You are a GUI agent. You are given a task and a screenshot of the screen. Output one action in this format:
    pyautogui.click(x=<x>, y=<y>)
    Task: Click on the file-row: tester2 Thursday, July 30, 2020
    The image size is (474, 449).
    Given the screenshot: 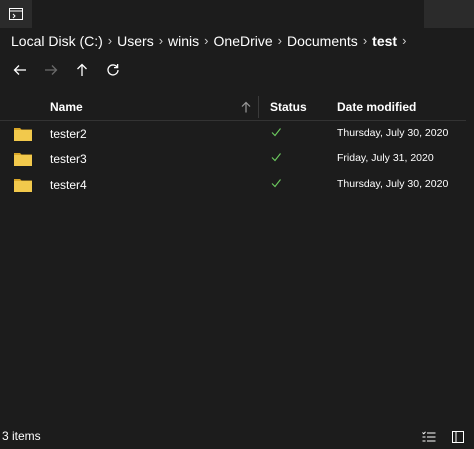 What is the action you would take?
    pyautogui.click(x=233, y=134)
    